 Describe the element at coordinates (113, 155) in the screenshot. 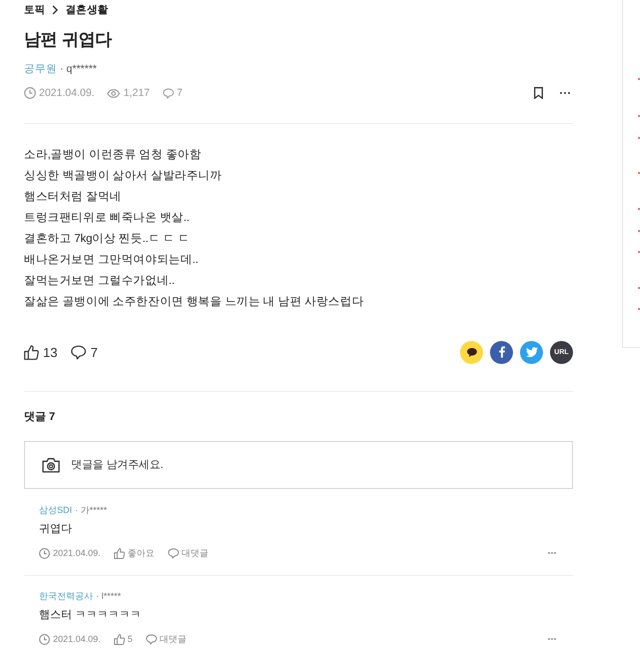

I see `post-body-line: 소라,골뱅이 이런종류 엄청 좋아함` at that location.